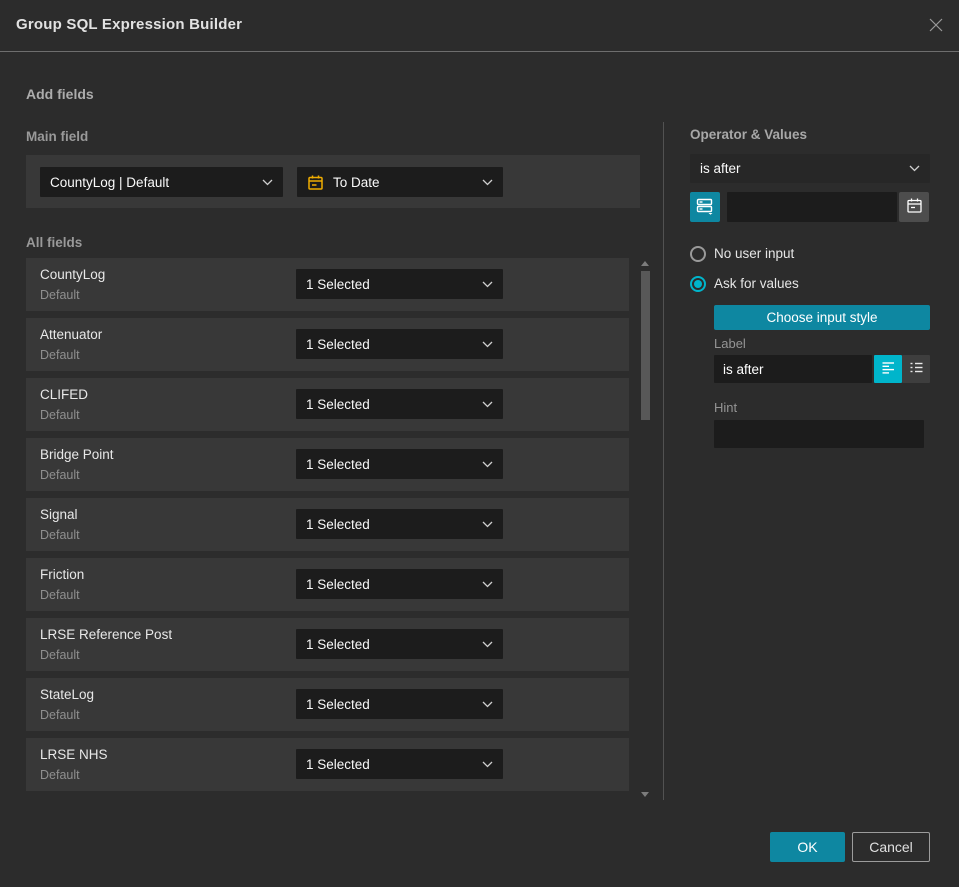 This screenshot has width=959, height=887. I want to click on ok-button: OK, so click(807, 847).